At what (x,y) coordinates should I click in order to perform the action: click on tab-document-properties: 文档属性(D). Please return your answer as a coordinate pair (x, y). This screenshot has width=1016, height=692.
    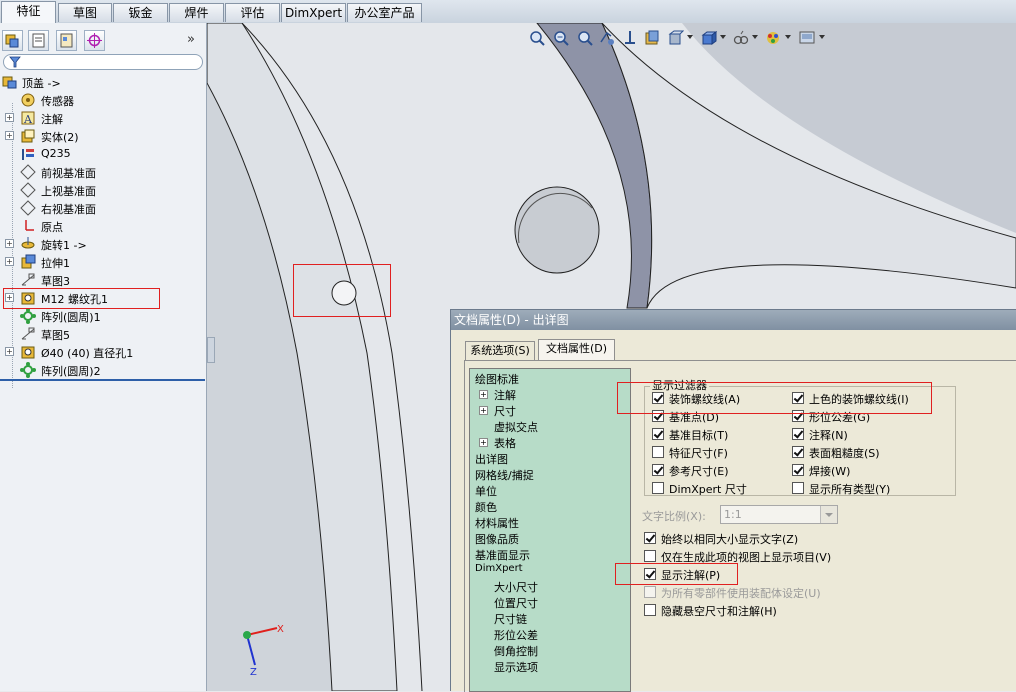
    Looking at the image, I should click on (576, 350).